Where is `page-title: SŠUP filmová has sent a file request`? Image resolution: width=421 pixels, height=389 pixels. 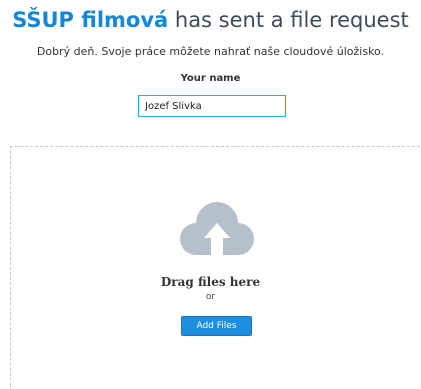
page-title: SŠUP filmová has sent a file request is located at coordinates (210, 20).